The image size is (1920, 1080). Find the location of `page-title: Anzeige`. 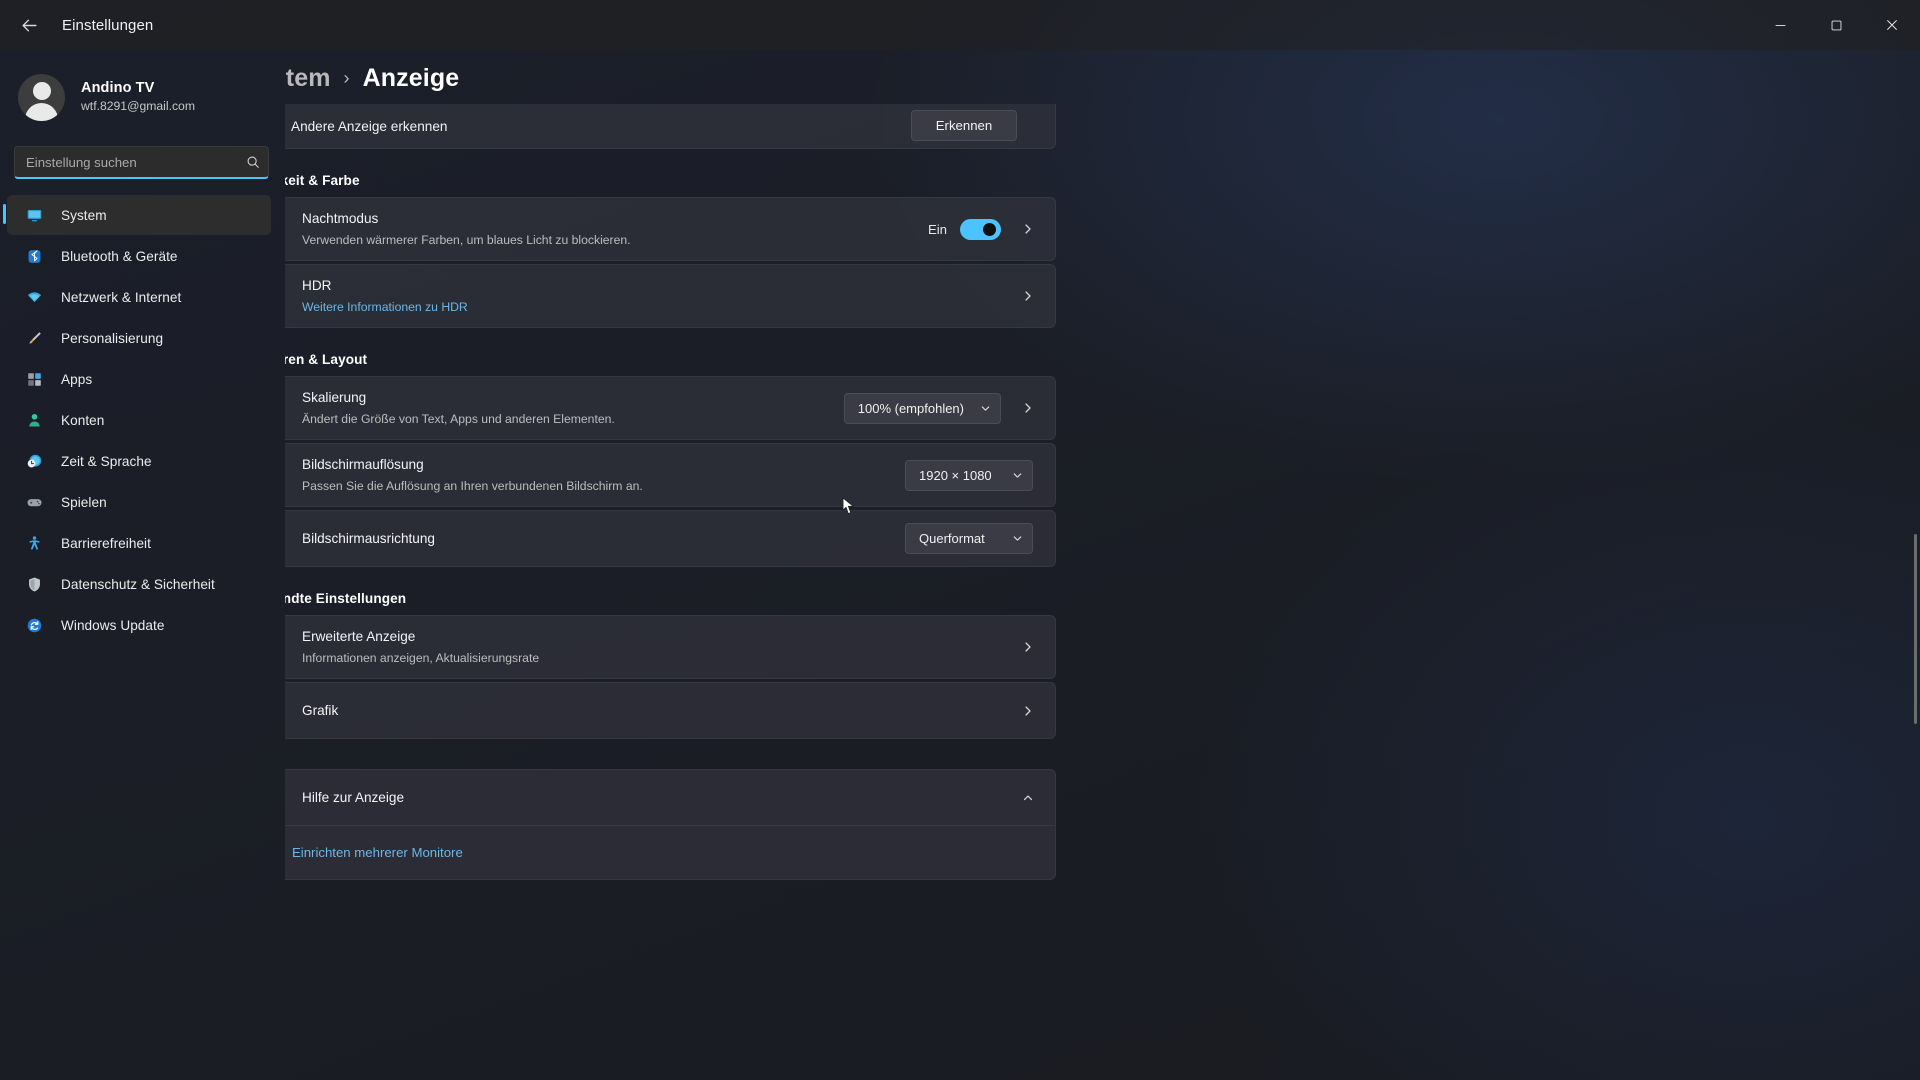

page-title: Anzeige is located at coordinates (411, 78).